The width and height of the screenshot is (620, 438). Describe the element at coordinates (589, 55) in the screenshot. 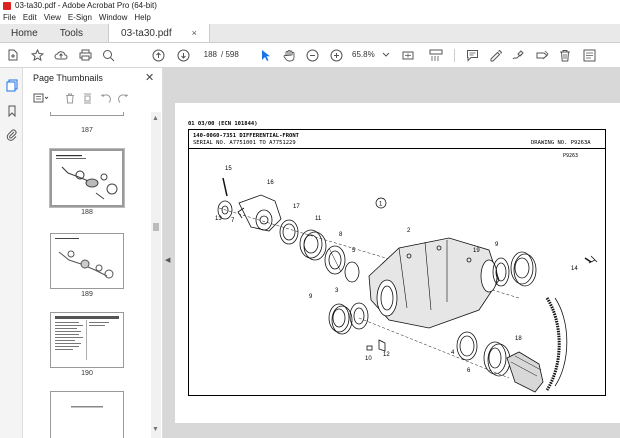

I see `more-tools-icon` at that location.